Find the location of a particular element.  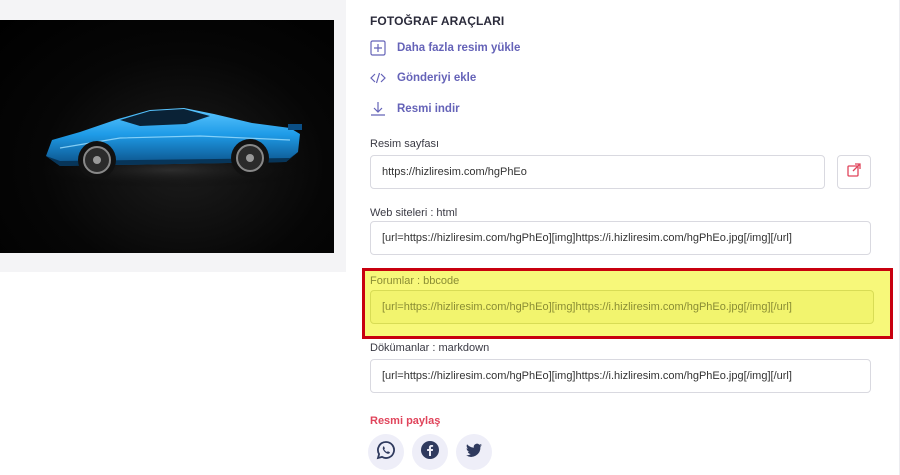

docs-markdown-label: Dökümanlar : markdown is located at coordinates (430, 348).